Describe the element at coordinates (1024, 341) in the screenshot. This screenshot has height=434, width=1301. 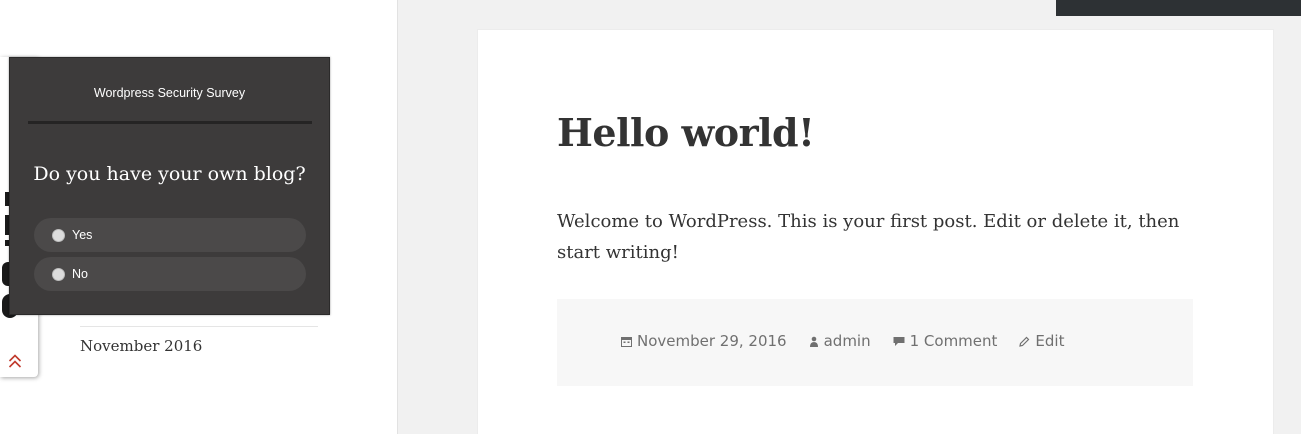
I see `pencil-icon` at that location.